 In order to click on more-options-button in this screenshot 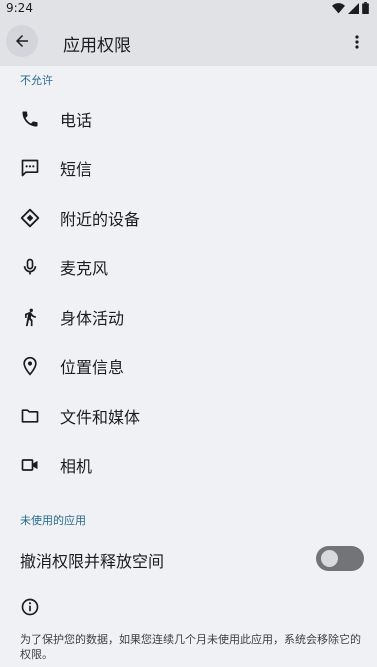, I will do `click(357, 42)`.